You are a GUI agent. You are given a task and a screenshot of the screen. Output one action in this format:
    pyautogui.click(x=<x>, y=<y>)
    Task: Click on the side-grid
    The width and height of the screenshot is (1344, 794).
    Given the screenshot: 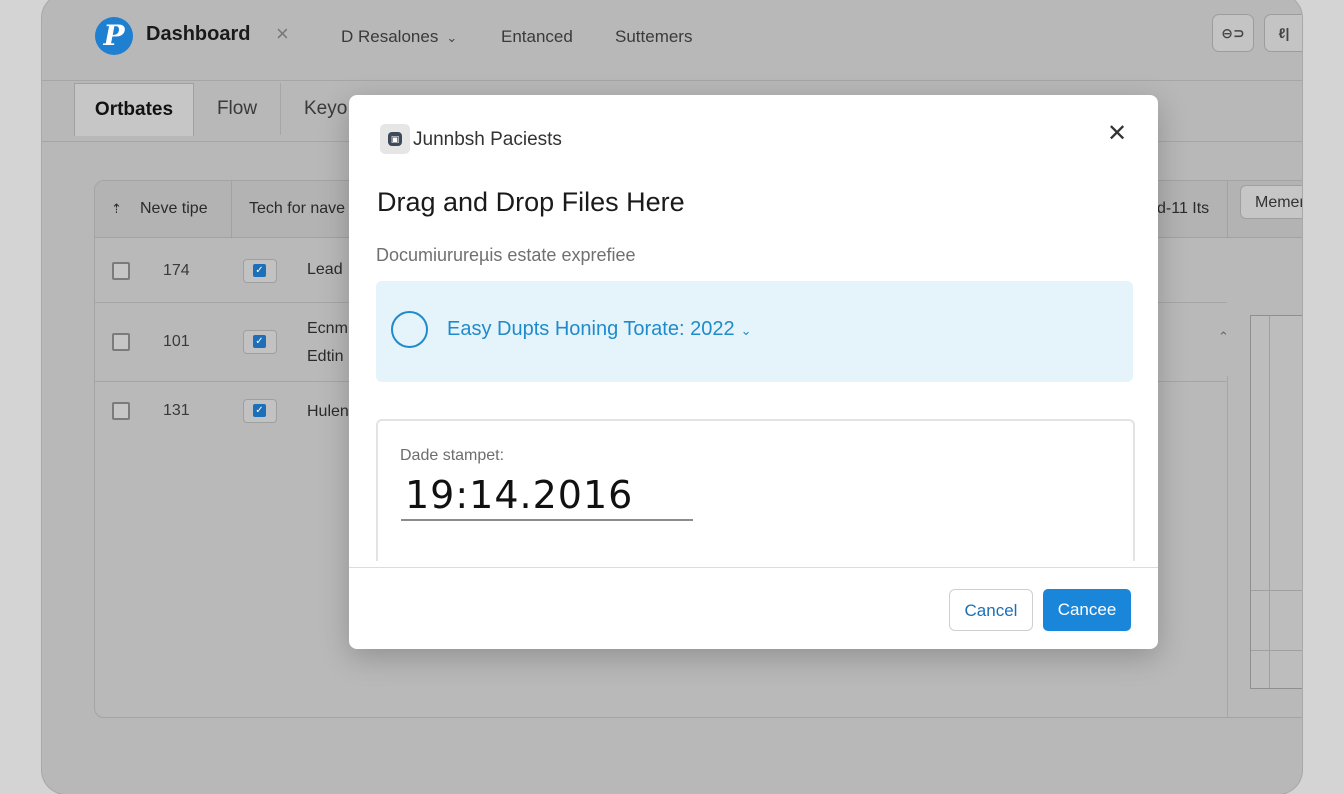 What is the action you would take?
    pyautogui.click(x=1276, y=502)
    